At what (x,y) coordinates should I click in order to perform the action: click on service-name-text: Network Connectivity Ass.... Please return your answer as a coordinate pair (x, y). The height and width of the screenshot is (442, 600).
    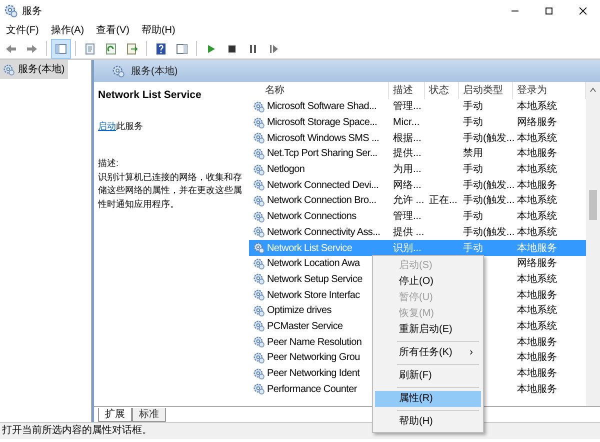
    Looking at the image, I should click on (323, 233).